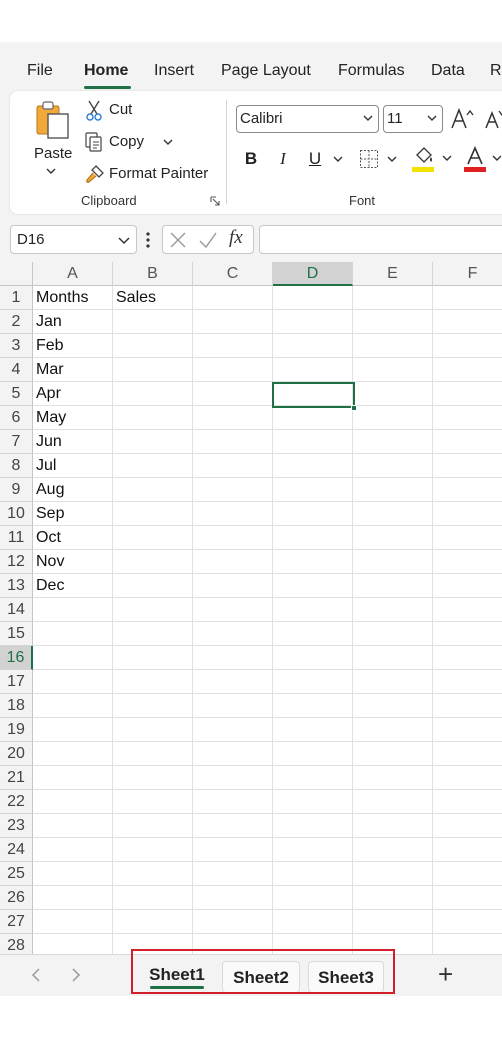 This screenshot has width=502, height=1039. Describe the element at coordinates (467, 754) in the screenshot. I see `cell-f20` at that location.